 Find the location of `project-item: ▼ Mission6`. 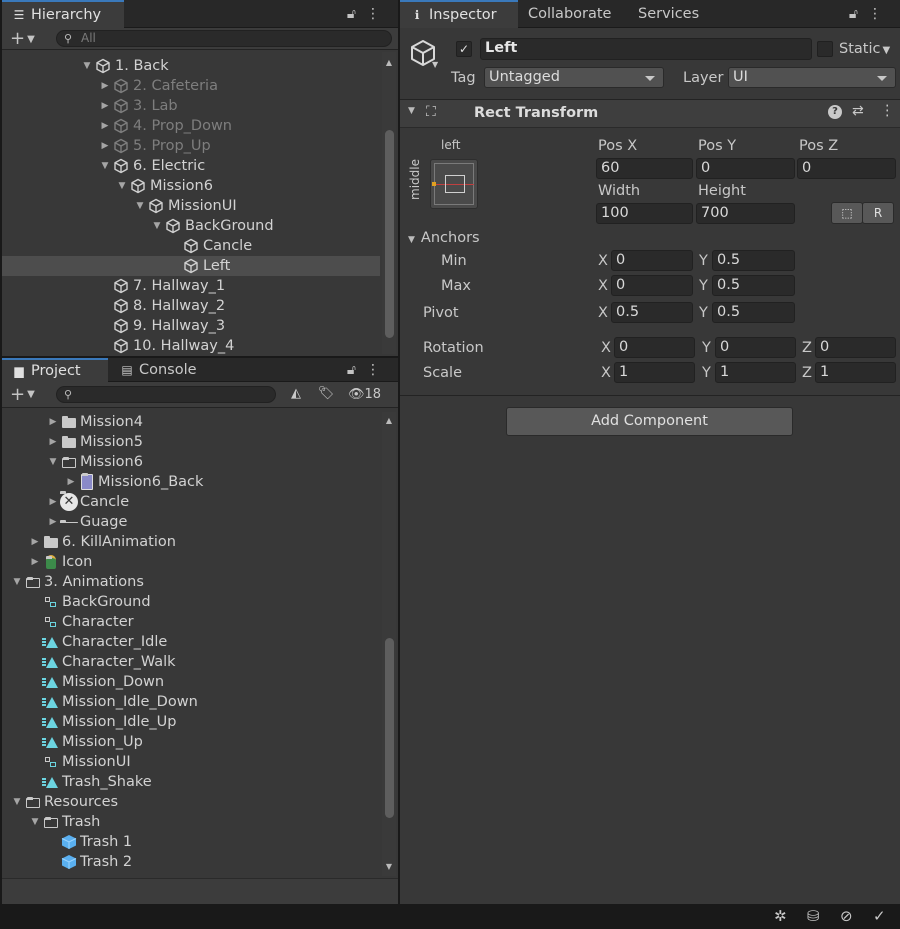

project-item: ▼ Mission6 is located at coordinates (191, 462).